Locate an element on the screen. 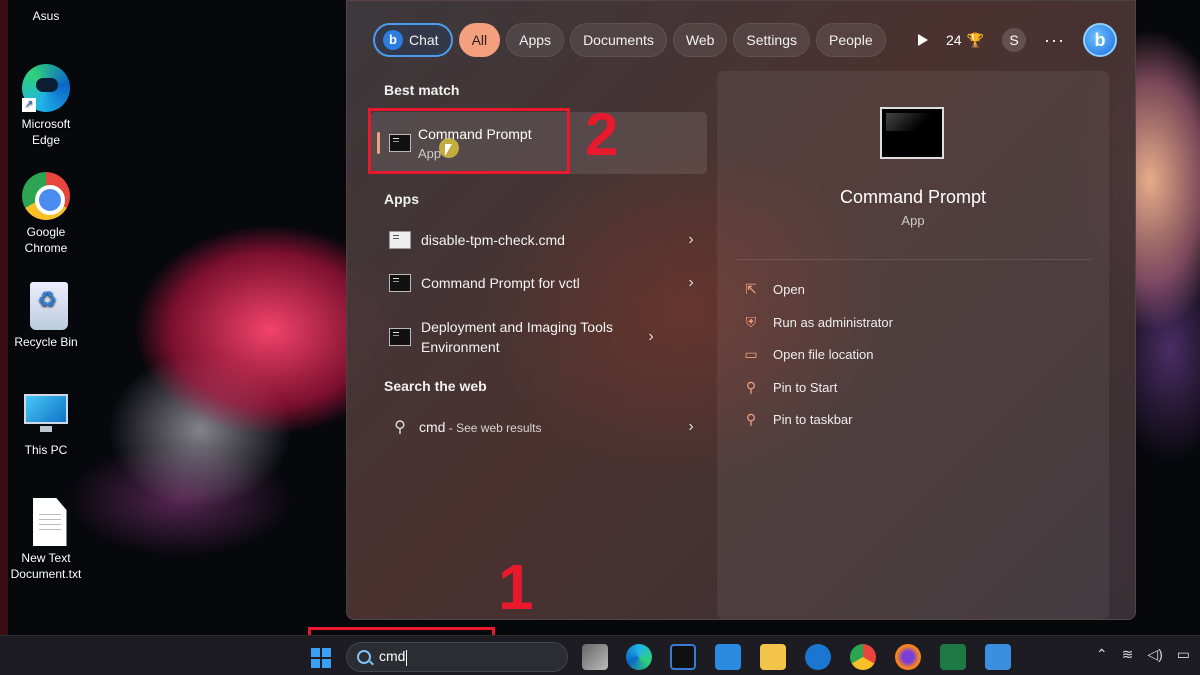 The width and height of the screenshot is (1200, 675). text-file-icon is located at coordinates (49, 522).